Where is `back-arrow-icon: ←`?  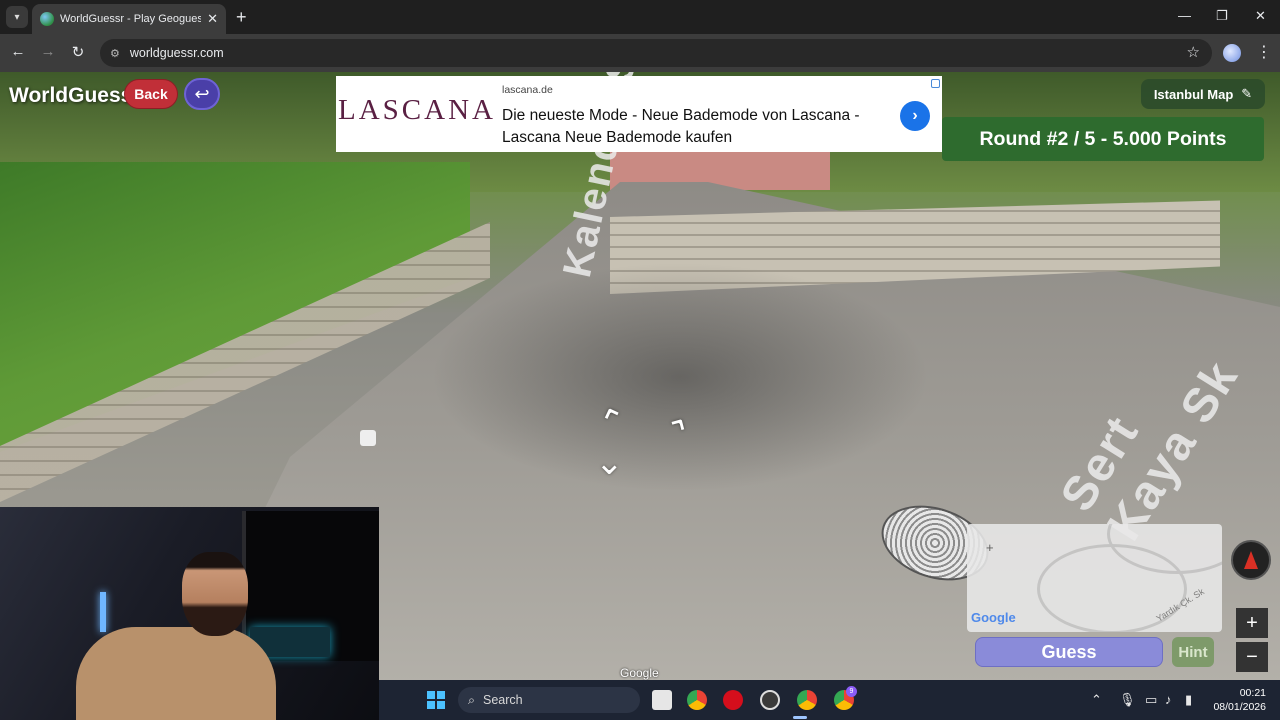
back-arrow-icon: ← is located at coordinates (18, 51).